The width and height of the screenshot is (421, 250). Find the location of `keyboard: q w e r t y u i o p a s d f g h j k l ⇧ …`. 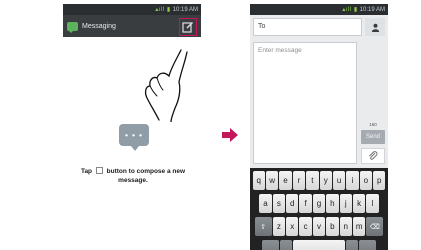

keyboard: q w e r t y u i o p a s d f g h j k l ⇧ … is located at coordinates (319, 209).